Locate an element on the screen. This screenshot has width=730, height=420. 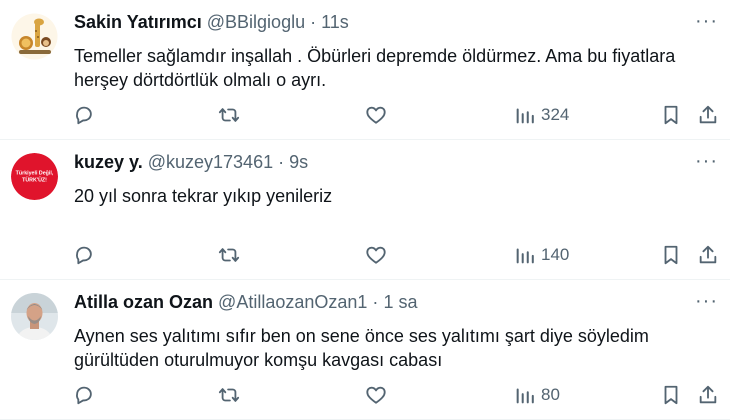
tweet-header: Atilla ozan Ozan @AtillaozanOzan1 · 1 sa is located at coordinates (245, 302).